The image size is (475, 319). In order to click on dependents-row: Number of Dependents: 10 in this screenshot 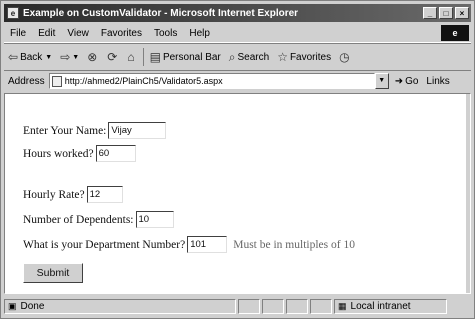, I will do `click(98, 219)`.